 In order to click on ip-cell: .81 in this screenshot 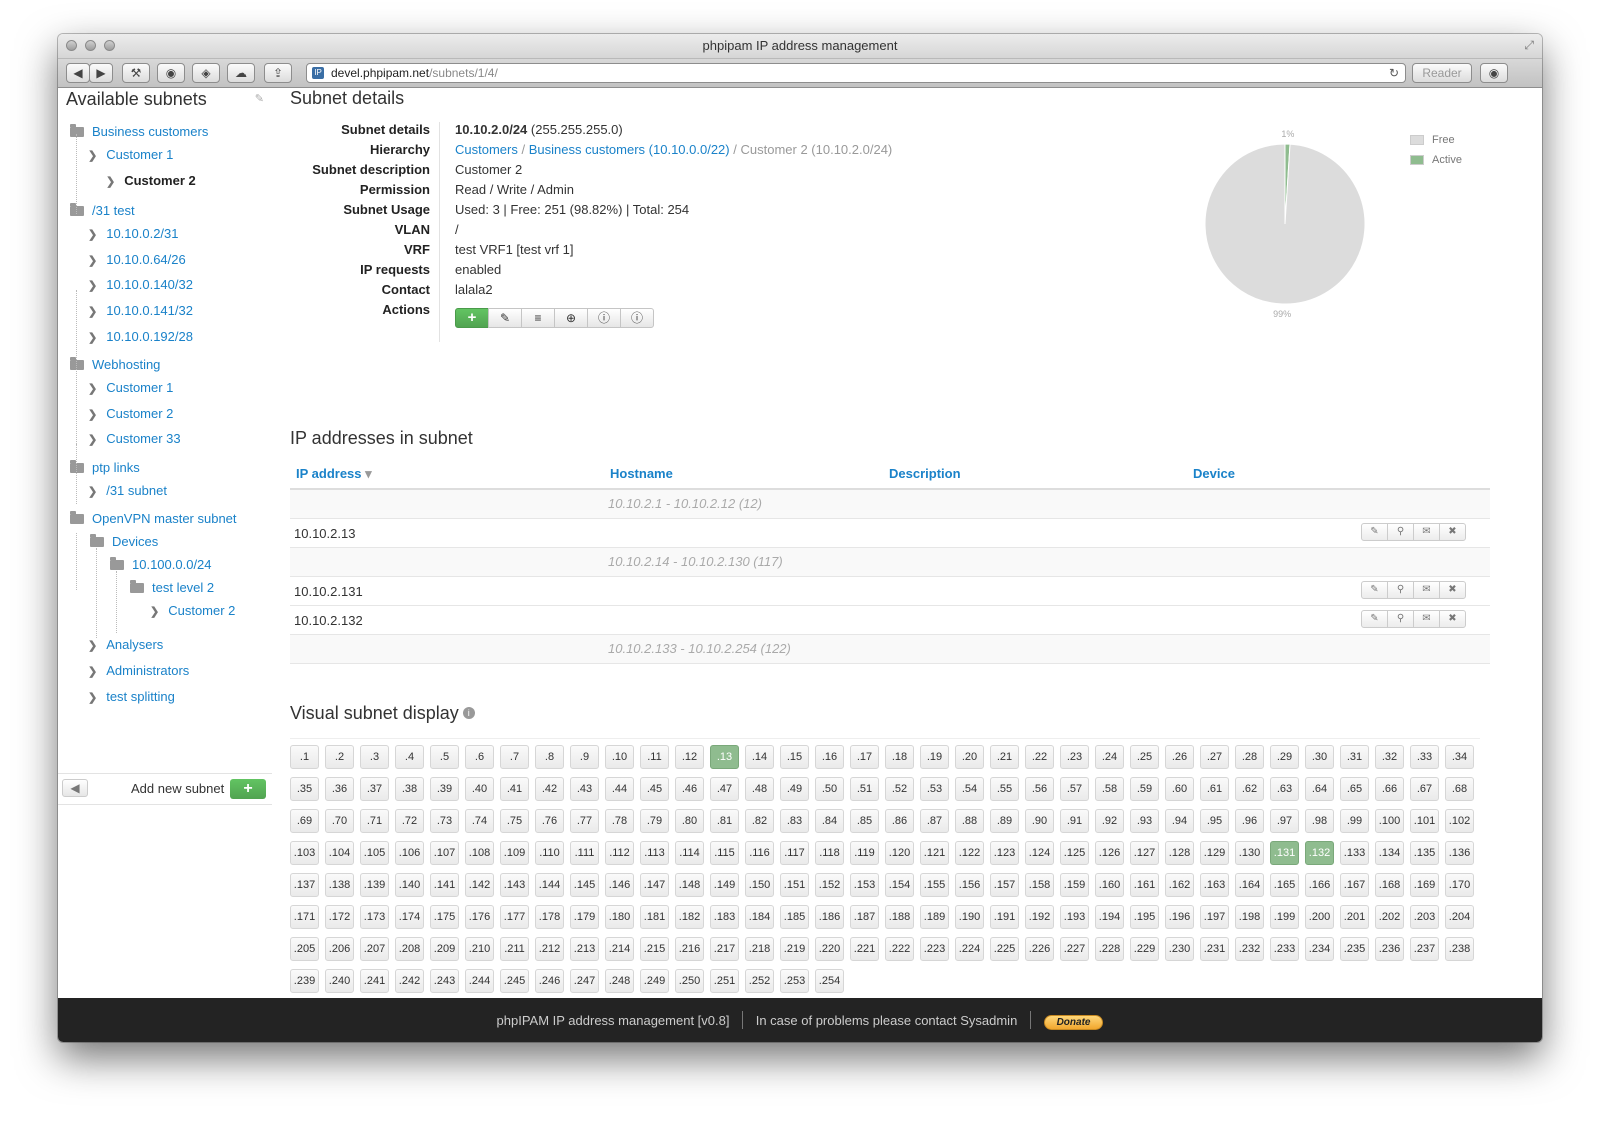, I will do `click(724, 821)`.